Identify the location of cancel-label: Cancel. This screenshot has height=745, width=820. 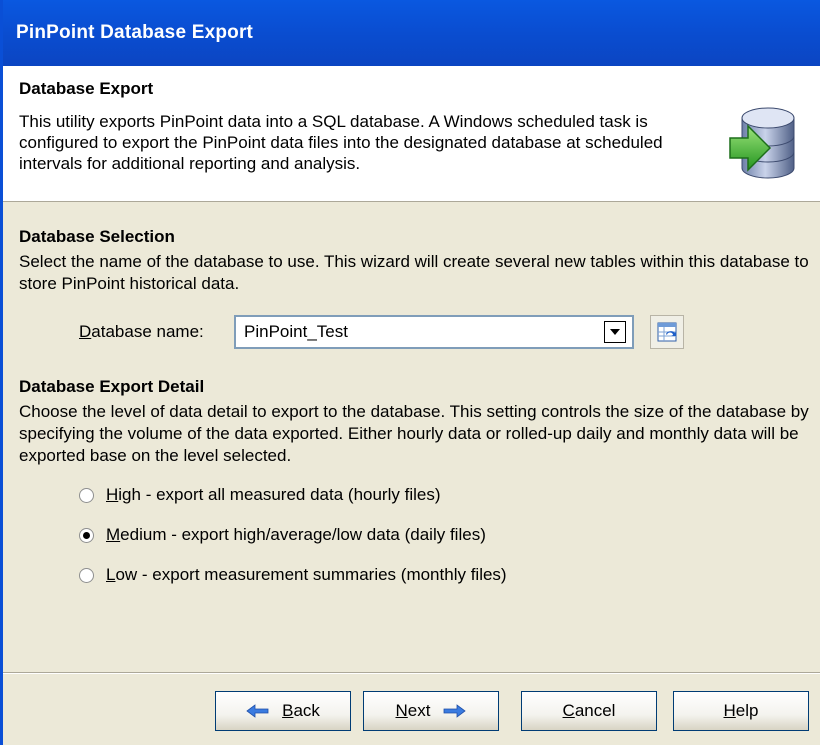
(589, 711).